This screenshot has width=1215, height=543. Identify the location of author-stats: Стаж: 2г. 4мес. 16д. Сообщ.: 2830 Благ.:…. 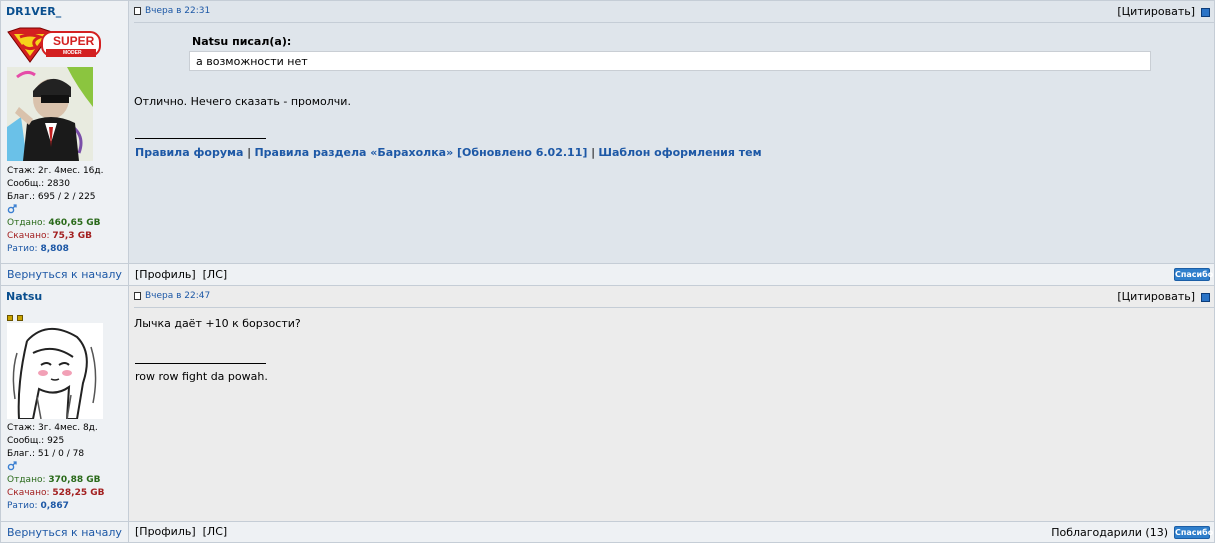
(55, 210).